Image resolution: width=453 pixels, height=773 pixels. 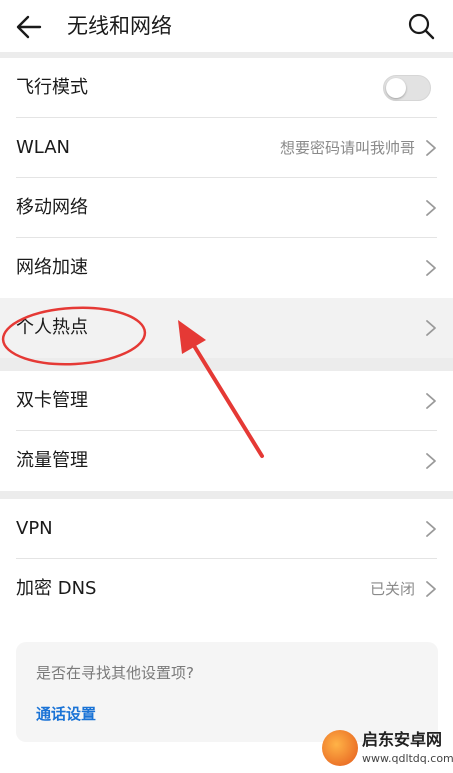 I want to click on call-settings-link: 通话设置, so click(x=66, y=714).